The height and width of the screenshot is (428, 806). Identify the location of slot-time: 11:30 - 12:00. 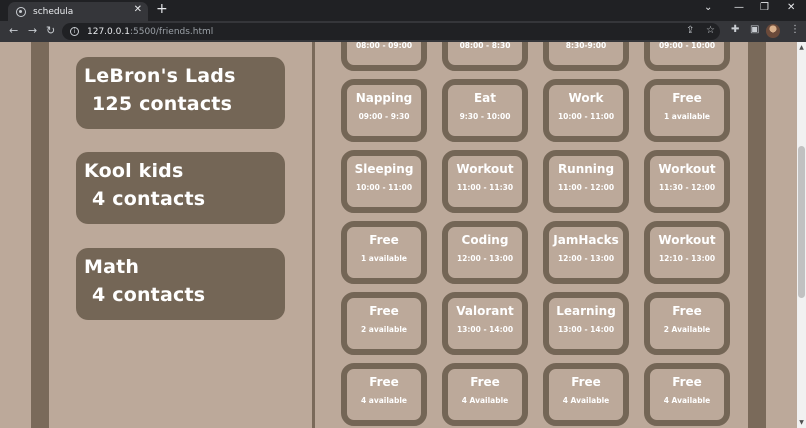
(687, 187).